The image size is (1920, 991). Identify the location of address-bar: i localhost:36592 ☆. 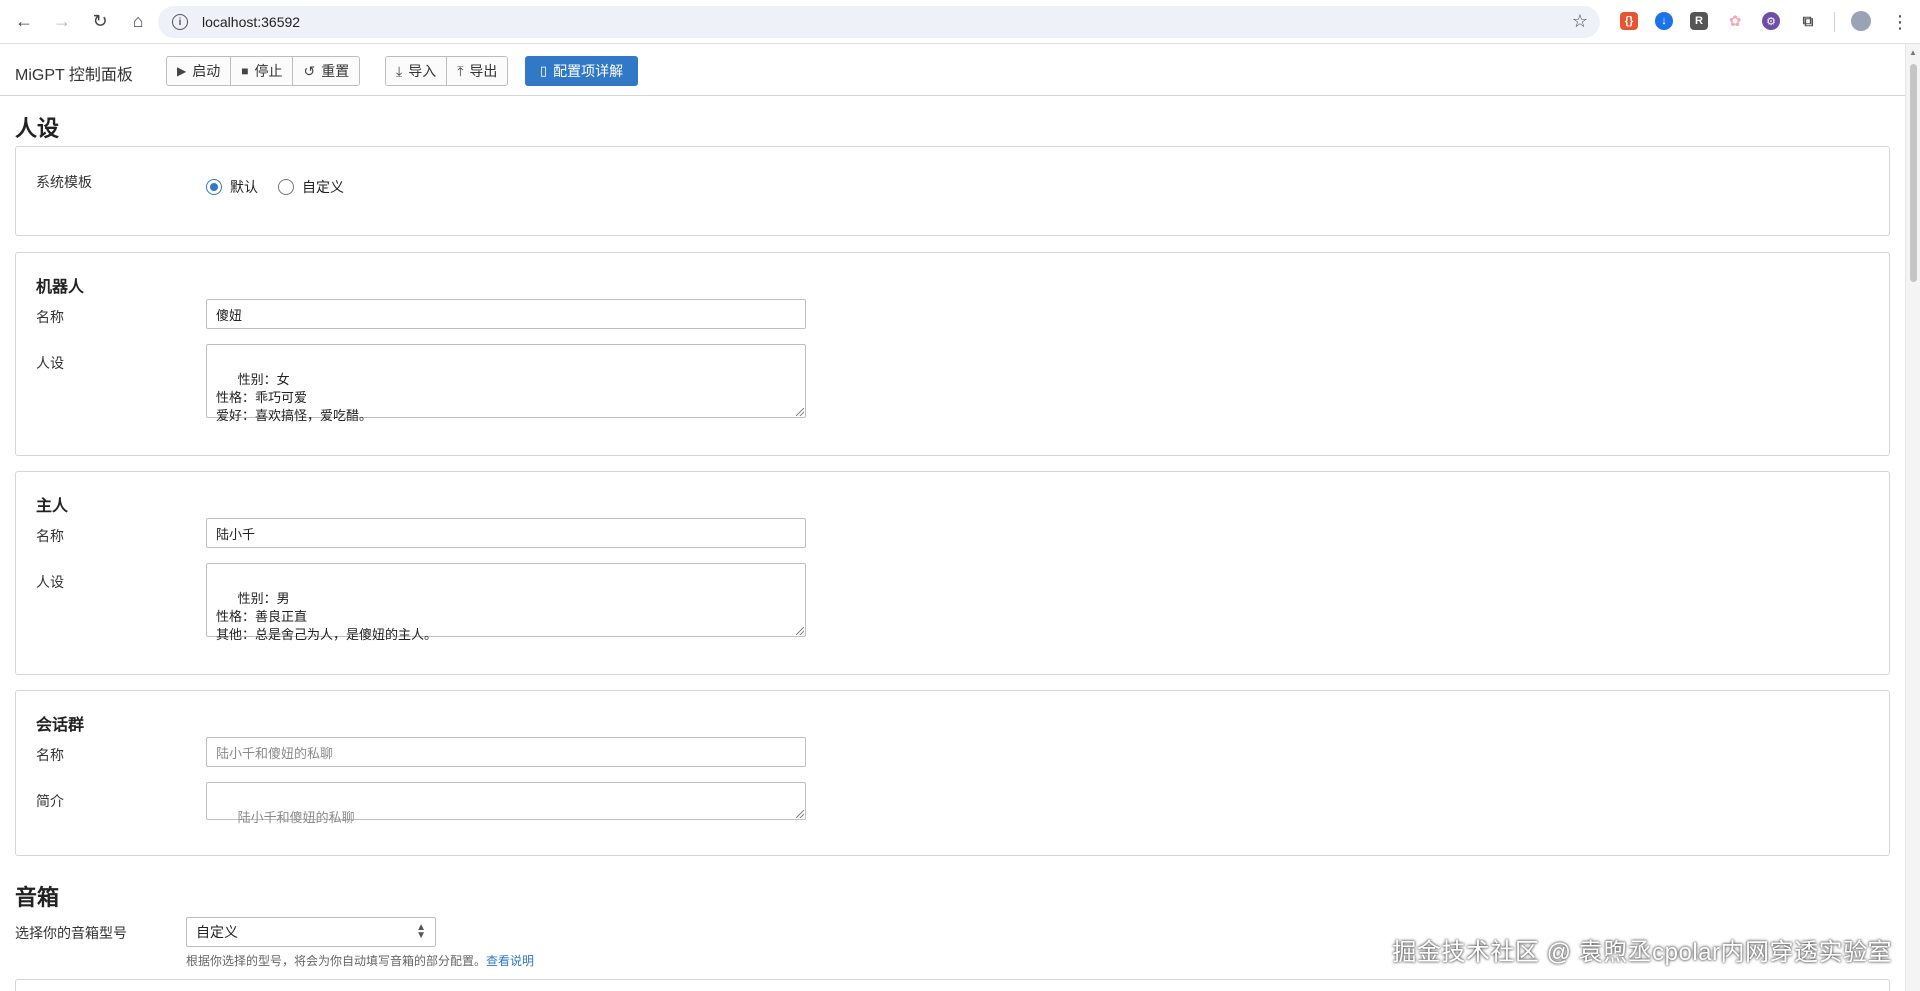
(879, 22).